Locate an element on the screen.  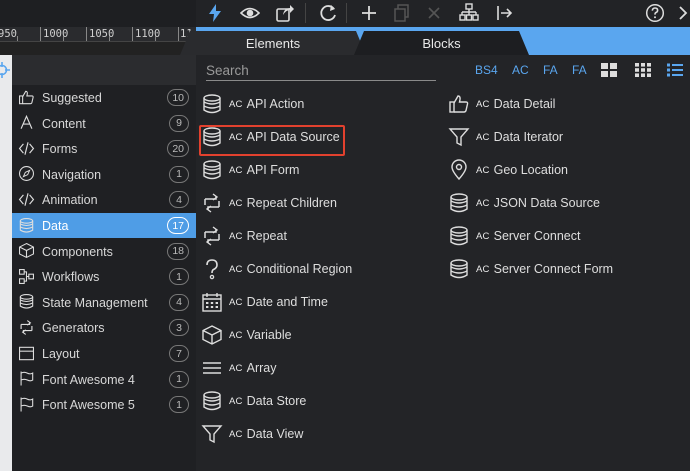
element-item-data-iterator: AC Data Iterator is located at coordinates (505, 137).